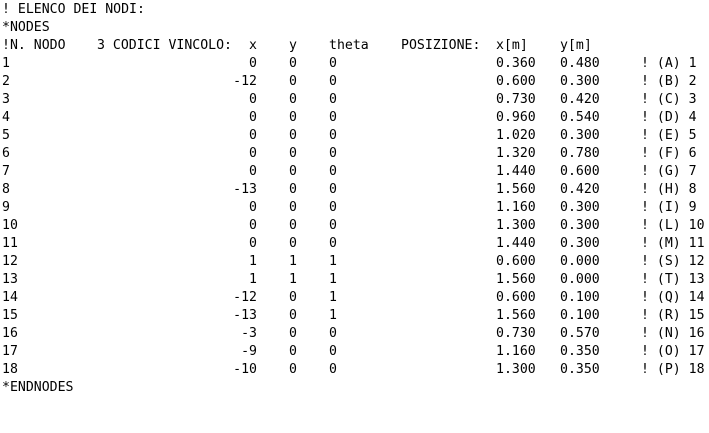  I want to click on node-row: 9 0 0 0 1.160 0.300 ! (I) 9, so click(354, 208).